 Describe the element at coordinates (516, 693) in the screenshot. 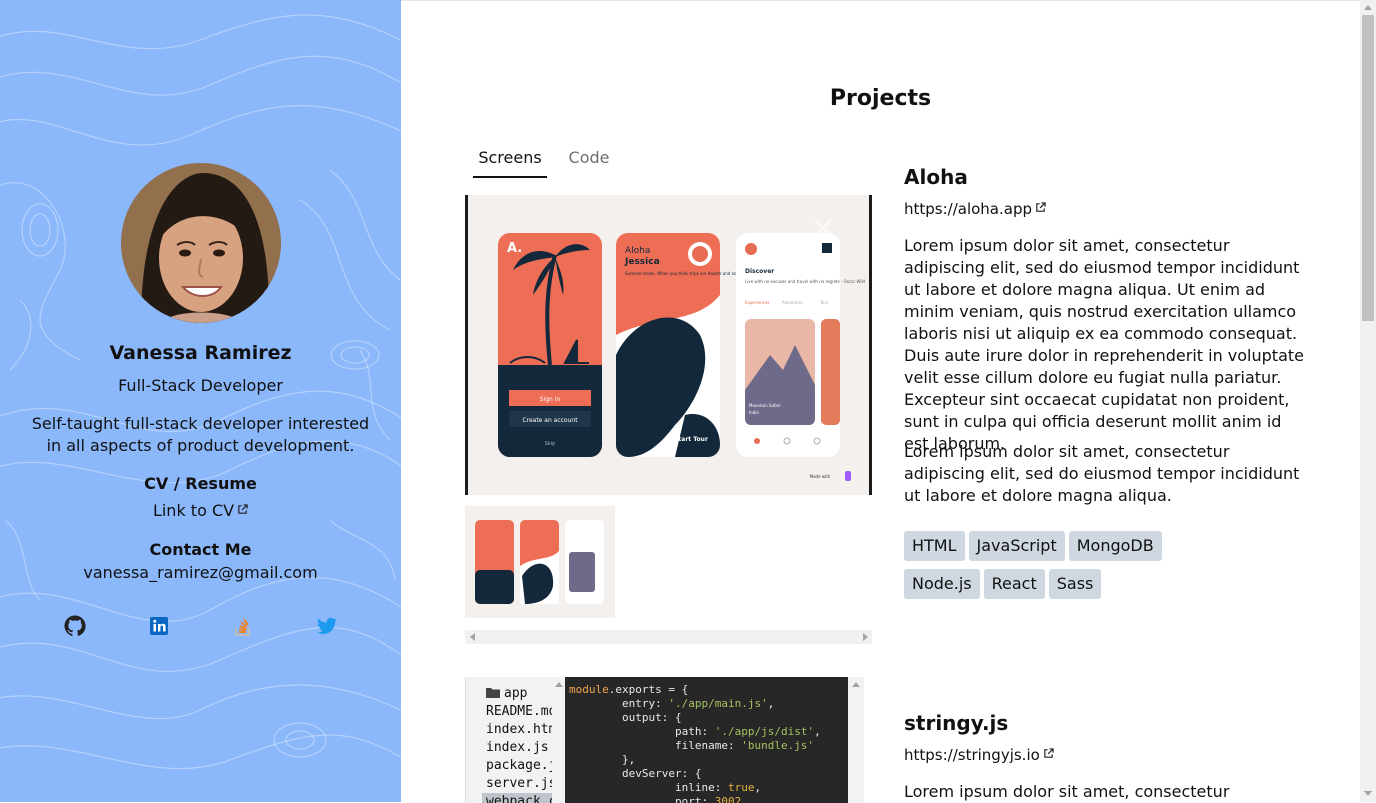

I see `file-name: app` at that location.